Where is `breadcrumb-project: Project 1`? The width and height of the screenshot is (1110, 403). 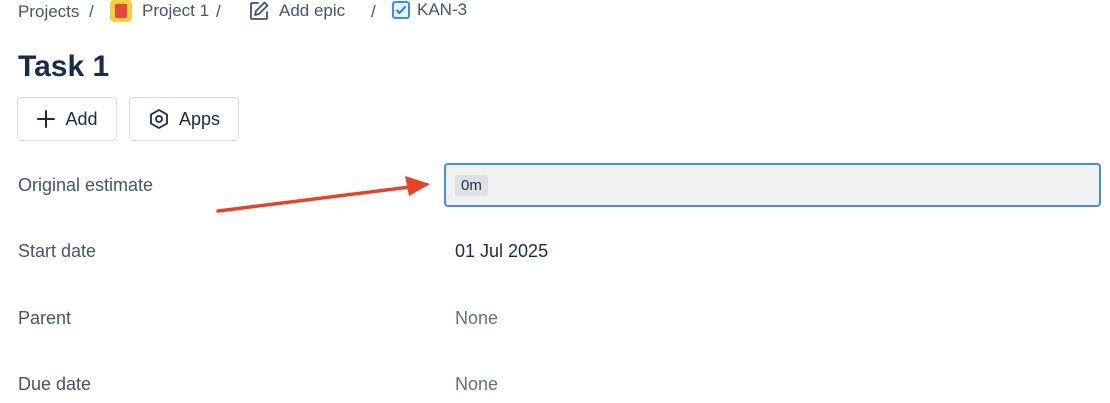
breadcrumb-project: Project 1 is located at coordinates (159, 11).